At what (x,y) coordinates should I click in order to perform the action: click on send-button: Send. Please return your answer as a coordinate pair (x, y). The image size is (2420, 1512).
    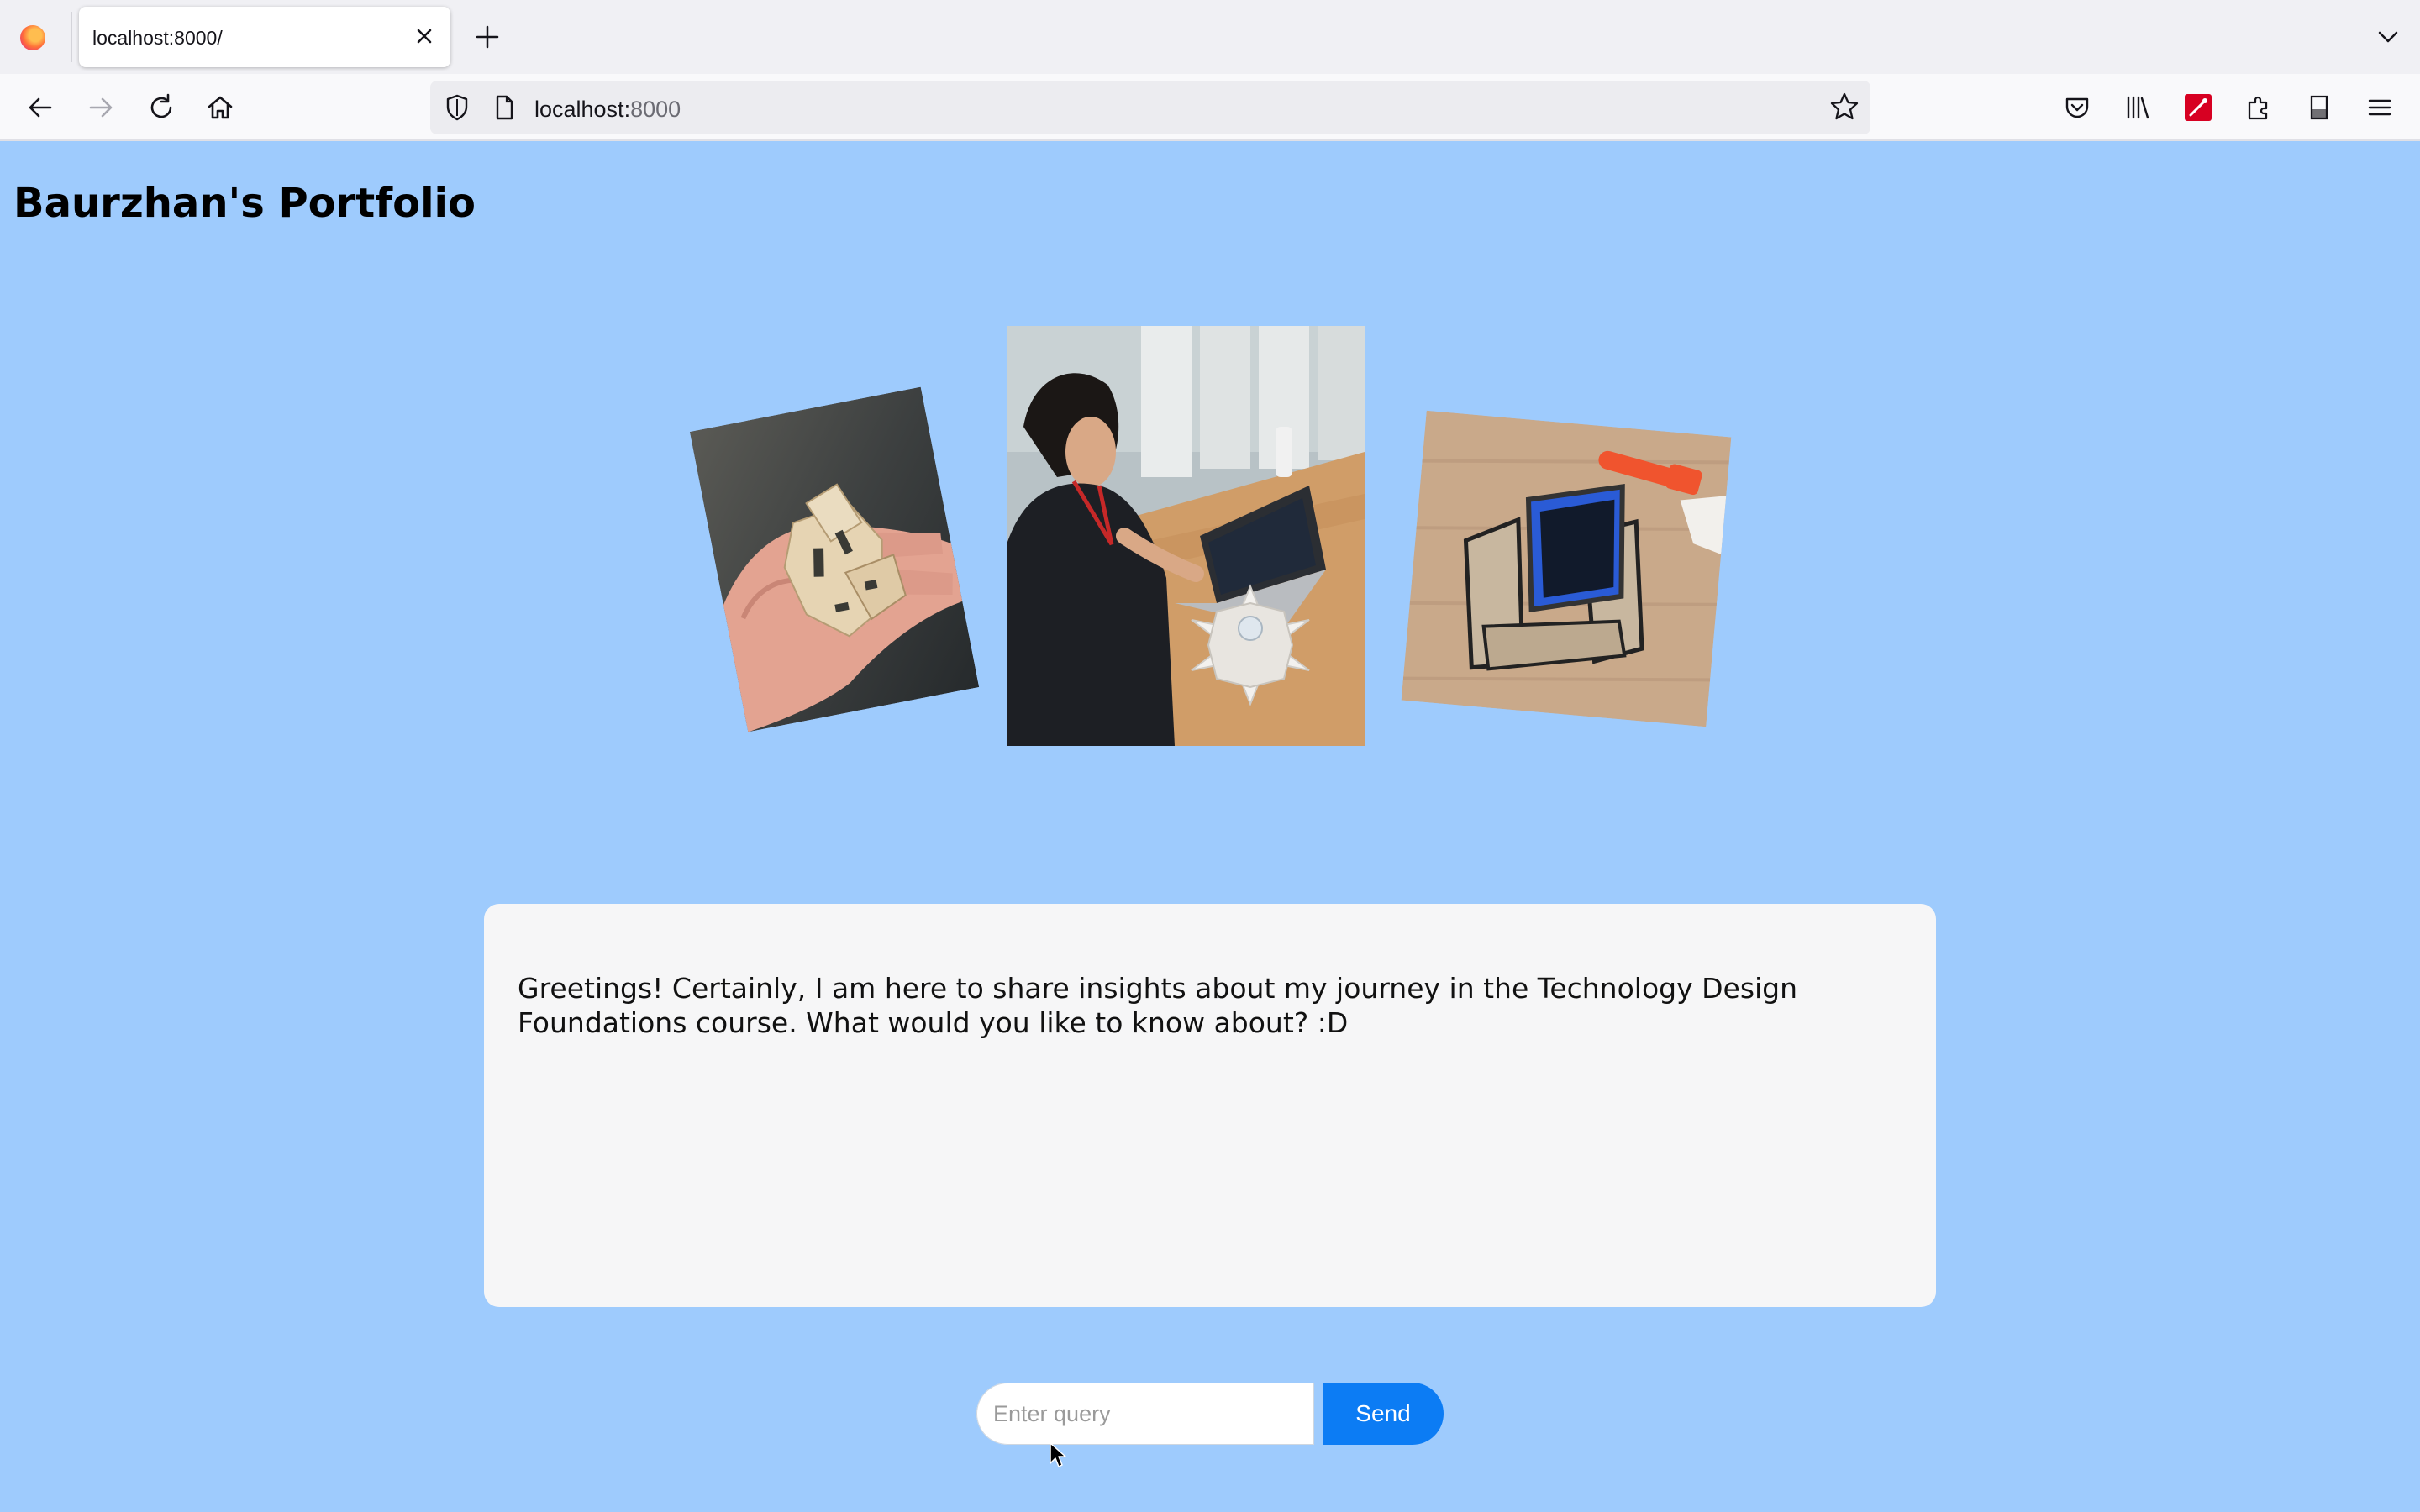
    Looking at the image, I should click on (1383, 1414).